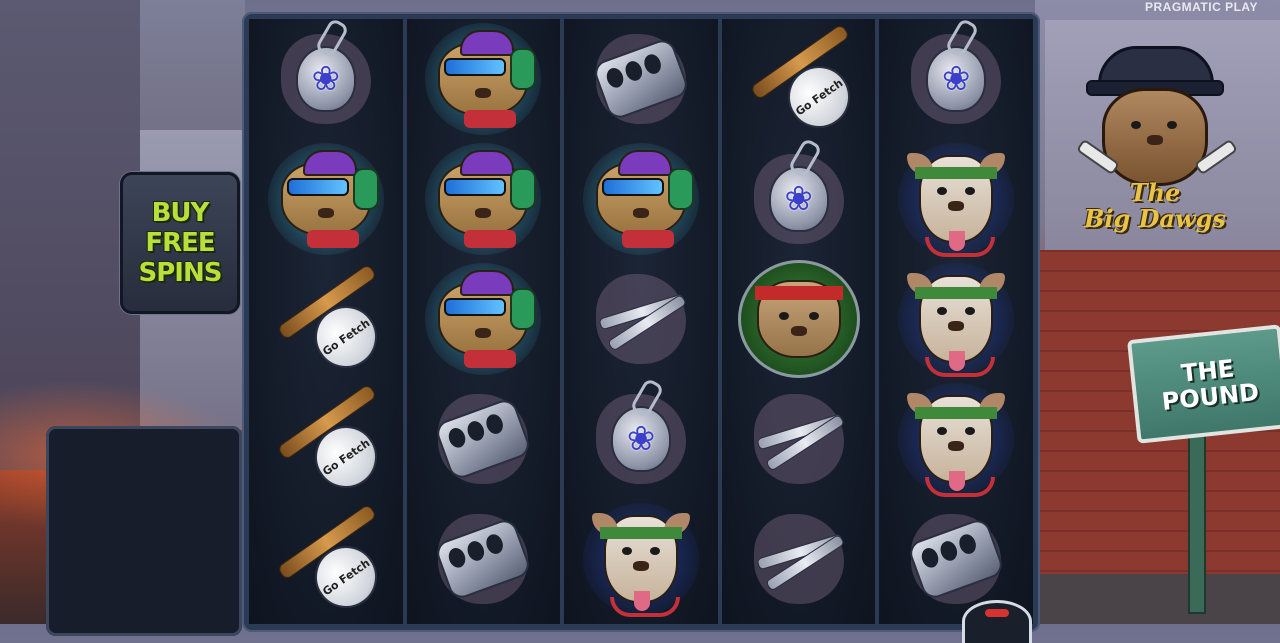  Describe the element at coordinates (1155, 140) in the screenshot. I see `nose-icon` at that location.